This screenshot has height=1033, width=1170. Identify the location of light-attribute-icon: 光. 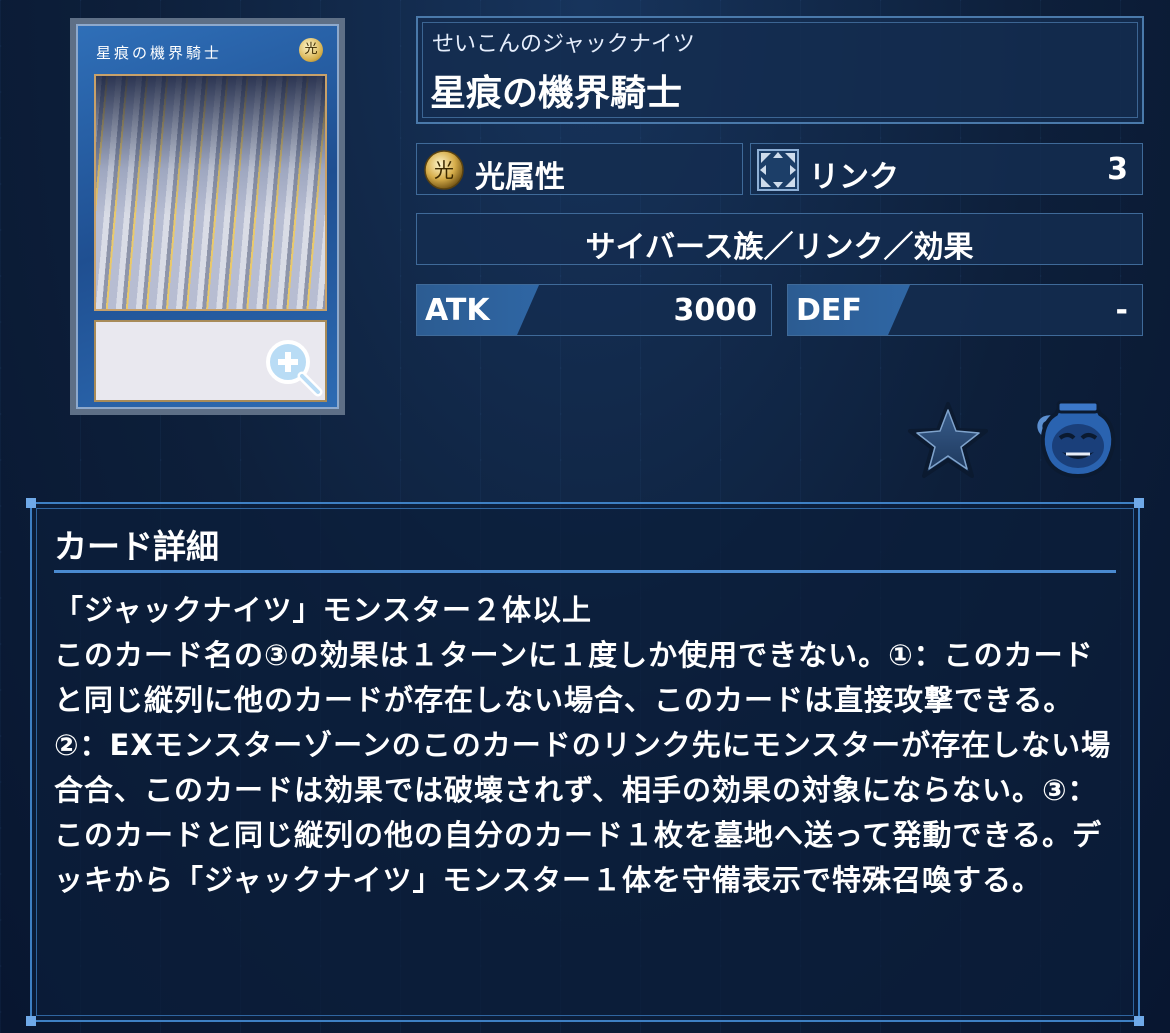
(444, 170).